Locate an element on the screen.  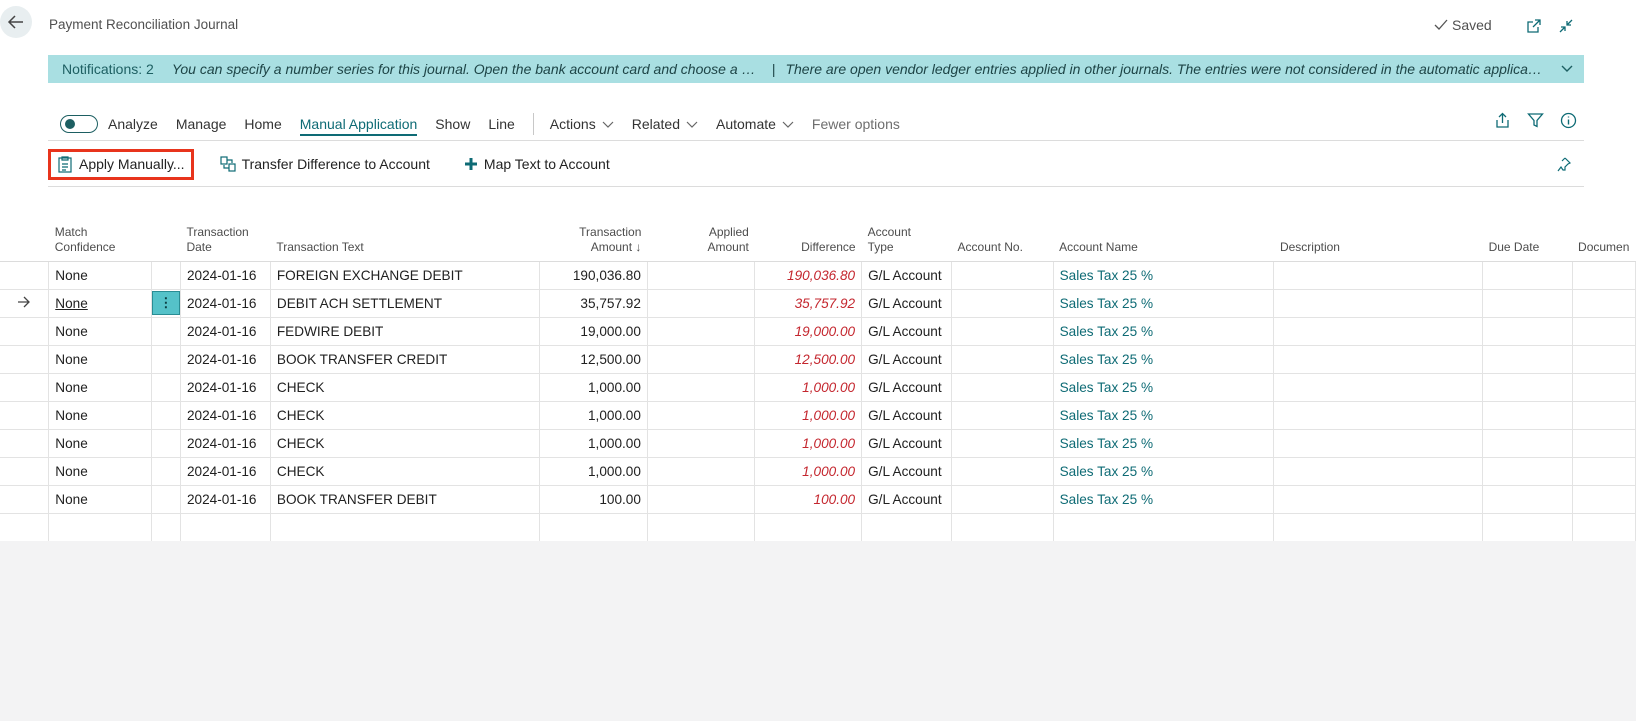
collapse-icon is located at coordinates (1566, 26).